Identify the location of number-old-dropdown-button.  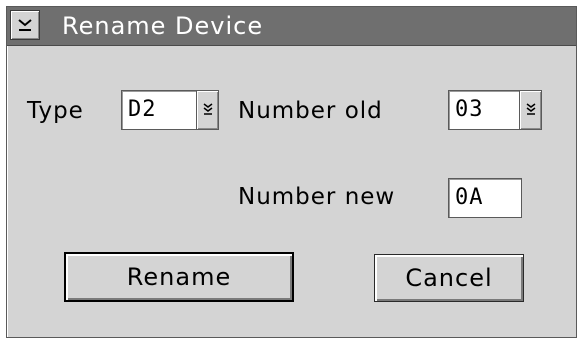
(531, 110).